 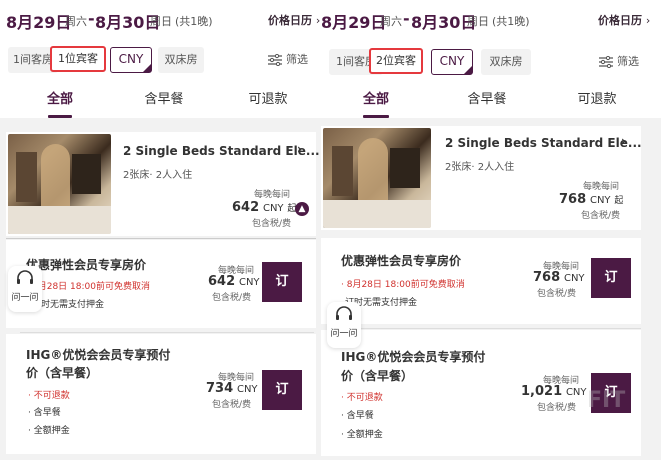 What do you see at coordinates (591, 199) in the screenshot?
I see `room-price: 768 CNY 起` at bounding box center [591, 199].